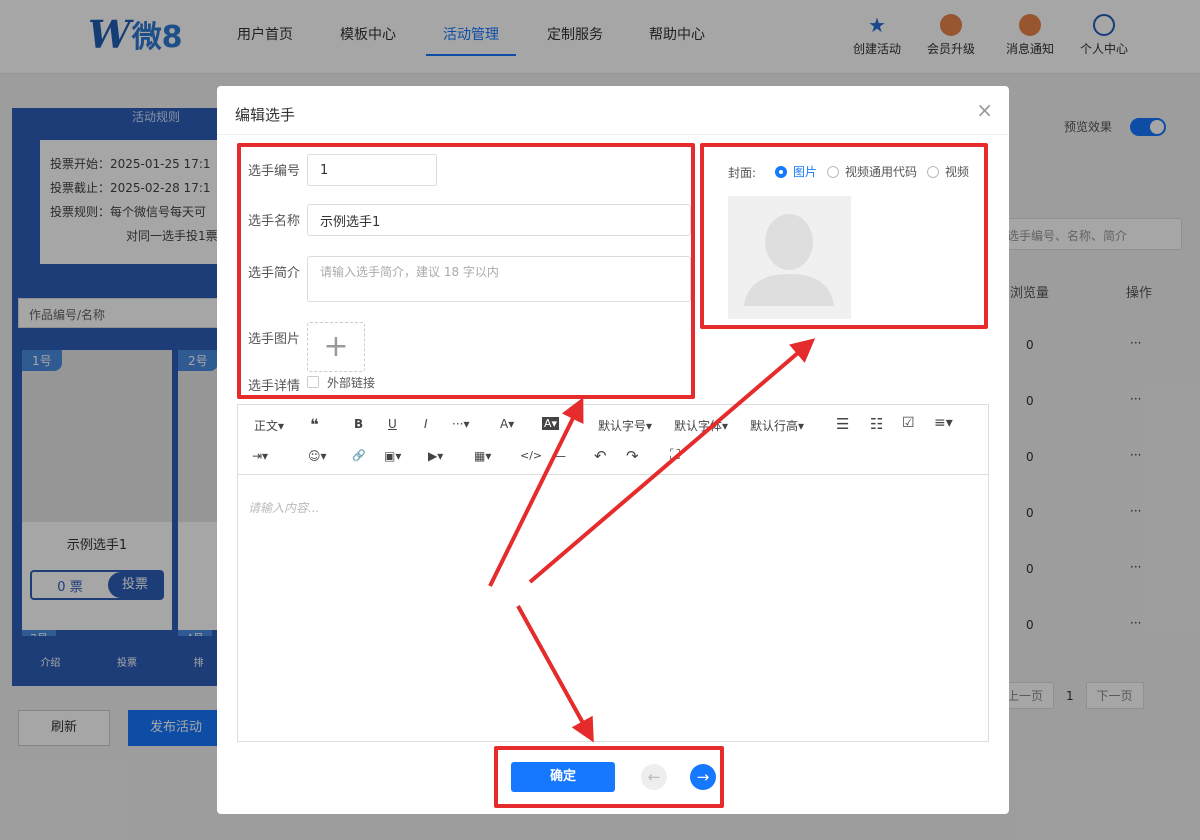 The width and height of the screenshot is (1200, 840). Describe the element at coordinates (672, 461) in the screenshot. I see `arrow-to-cover` at that location.